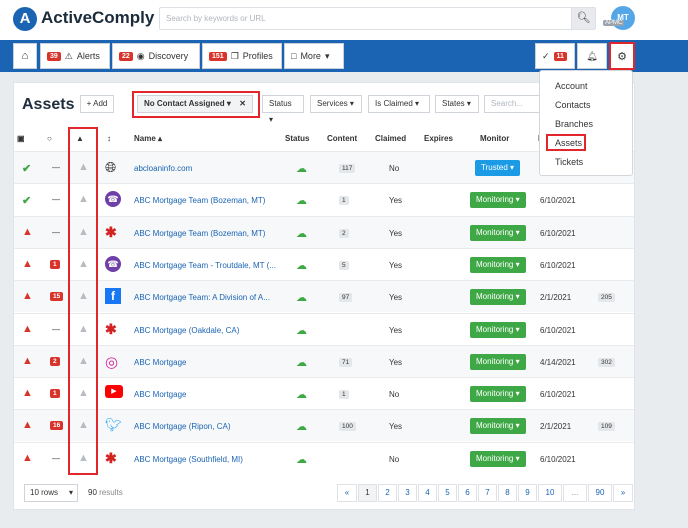 This screenshot has width=688, height=528. Describe the element at coordinates (257, 56) in the screenshot. I see `nav-profiles-label: Profiles` at that location.